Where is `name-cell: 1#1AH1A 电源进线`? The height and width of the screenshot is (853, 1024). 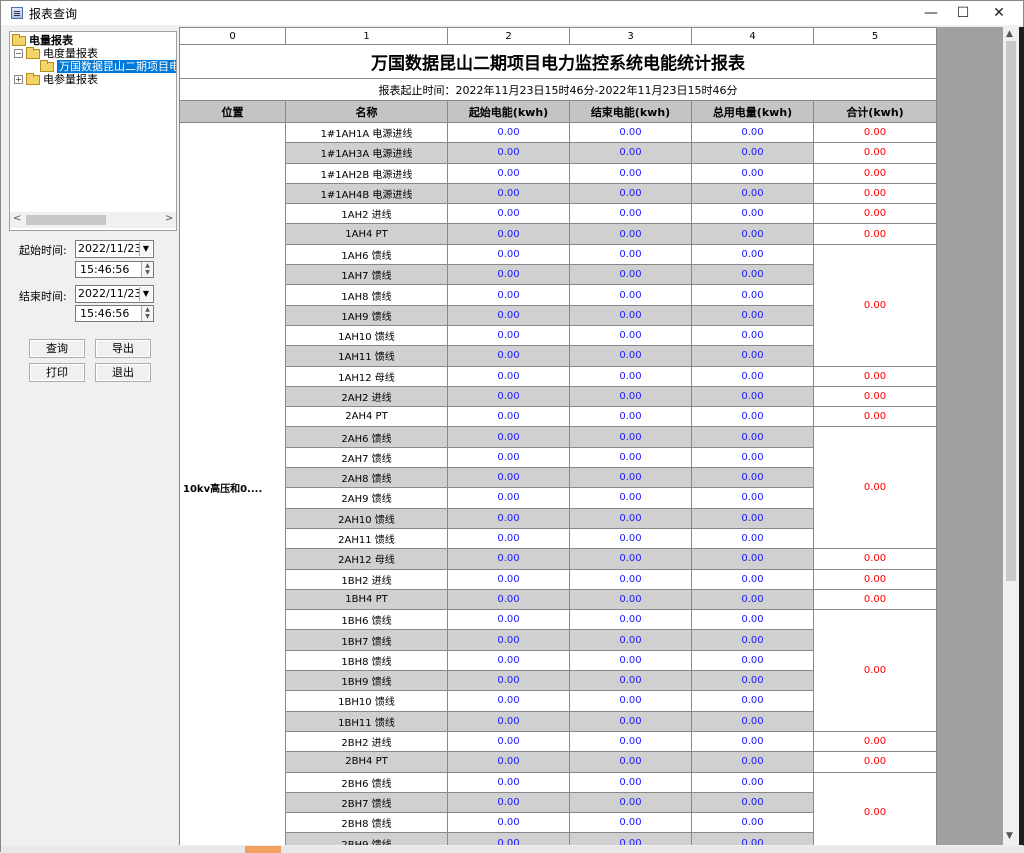 name-cell: 1#1AH1A 电源进线 is located at coordinates (366, 132).